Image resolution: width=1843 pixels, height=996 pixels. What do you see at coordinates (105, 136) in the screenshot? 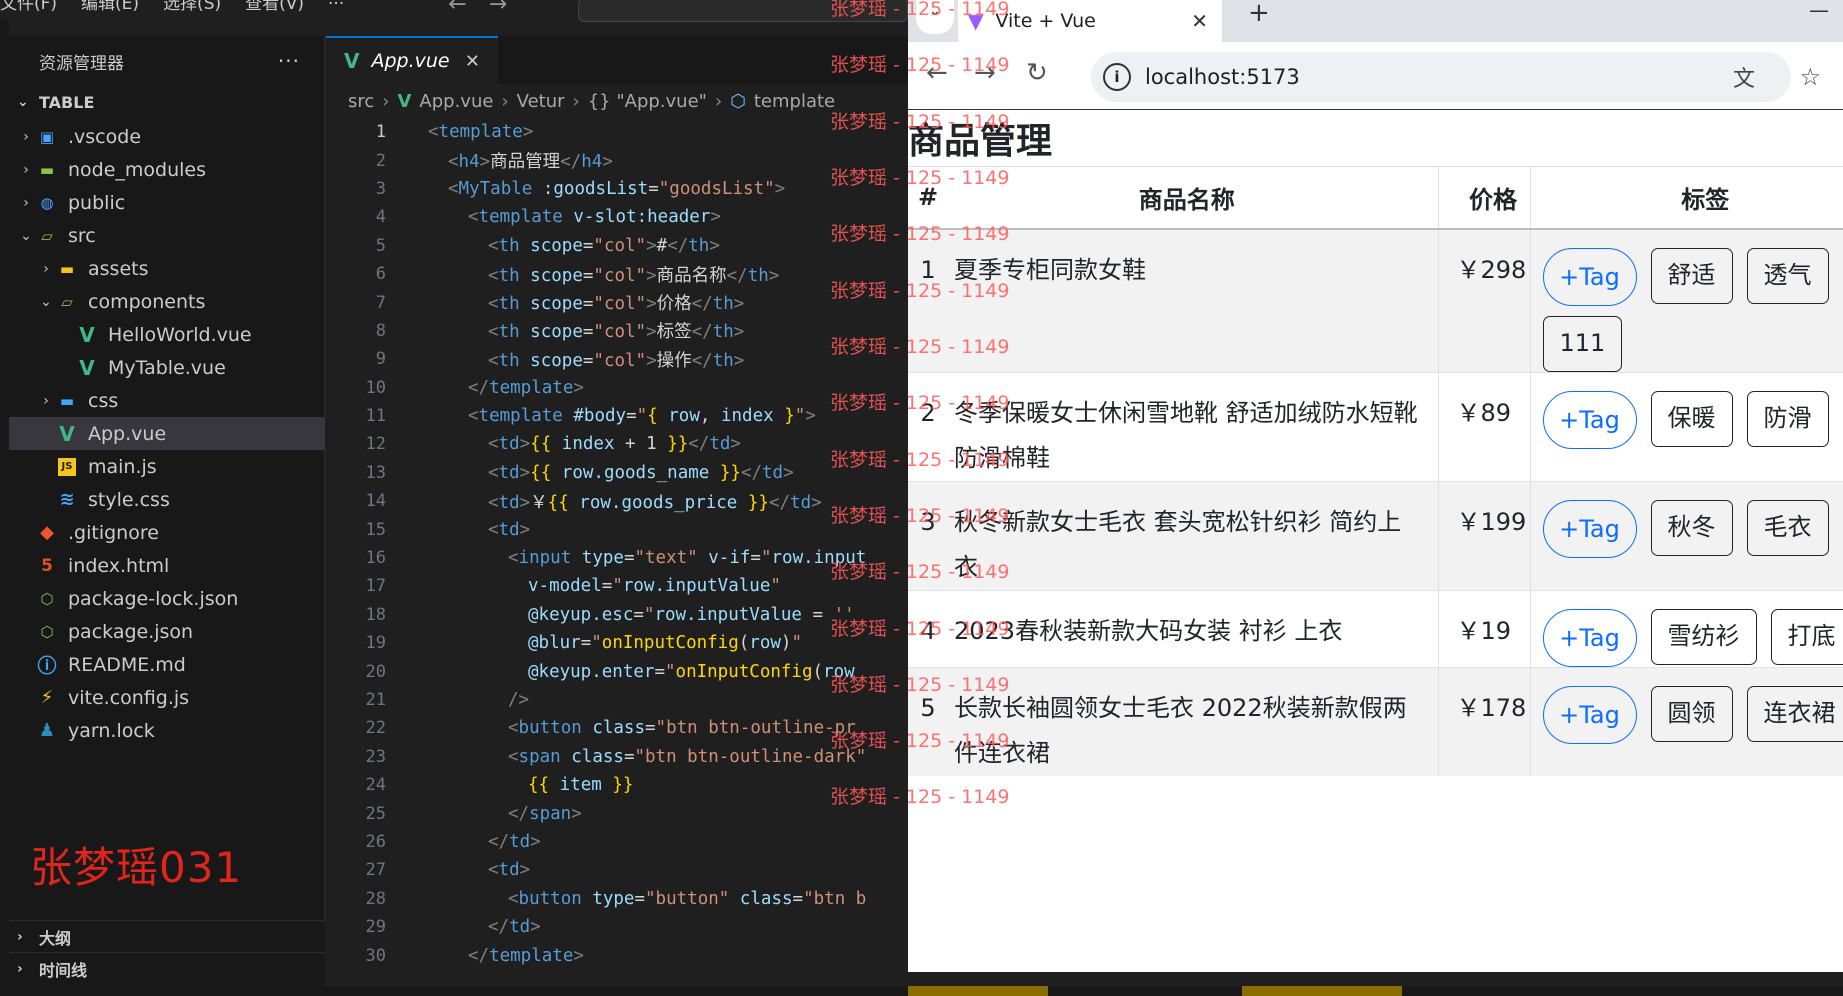
I see `tree-item-label: .vscode` at bounding box center [105, 136].